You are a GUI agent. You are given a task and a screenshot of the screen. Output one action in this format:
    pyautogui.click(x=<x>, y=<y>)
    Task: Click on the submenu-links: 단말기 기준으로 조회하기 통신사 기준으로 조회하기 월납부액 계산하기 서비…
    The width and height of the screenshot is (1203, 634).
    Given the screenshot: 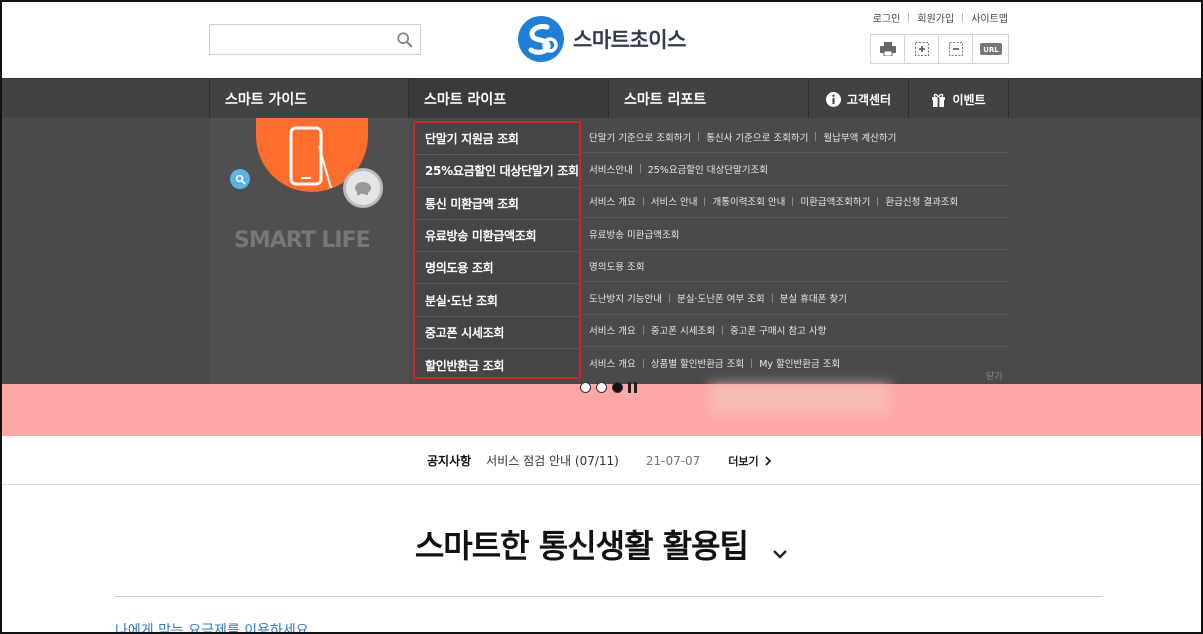 What is the action you would take?
    pyautogui.click(x=795, y=250)
    